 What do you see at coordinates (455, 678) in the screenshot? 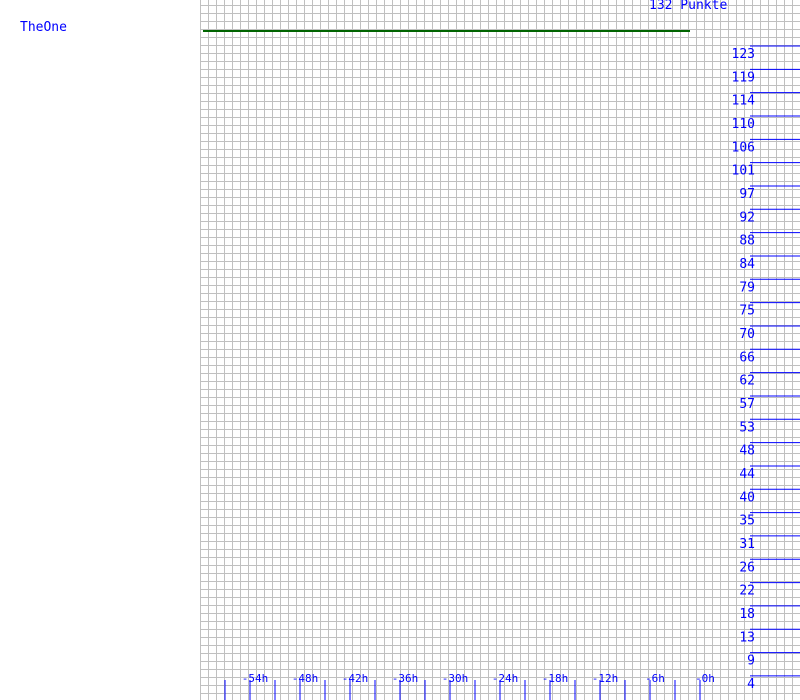
I see `x-tick-label: -30h` at bounding box center [455, 678].